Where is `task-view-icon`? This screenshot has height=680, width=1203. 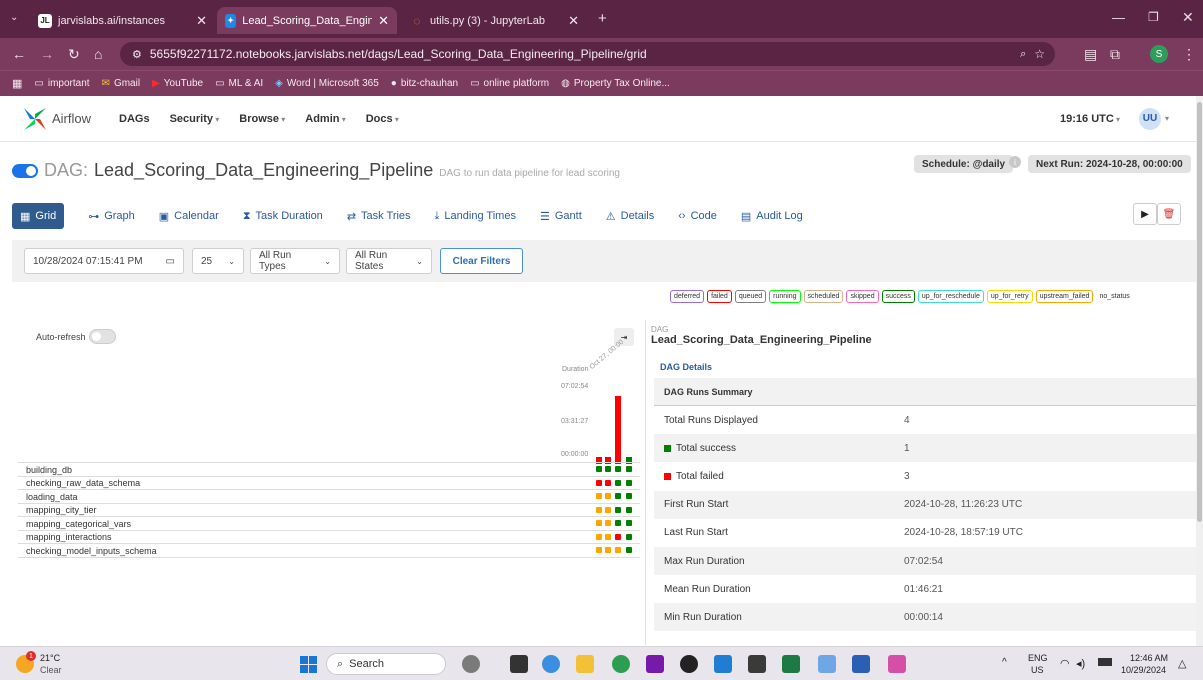 task-view-icon is located at coordinates (519, 664).